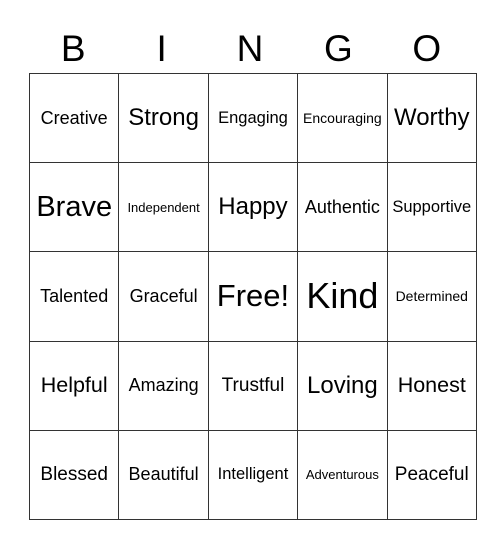  I want to click on bingo-cell: Independent, so click(163, 207).